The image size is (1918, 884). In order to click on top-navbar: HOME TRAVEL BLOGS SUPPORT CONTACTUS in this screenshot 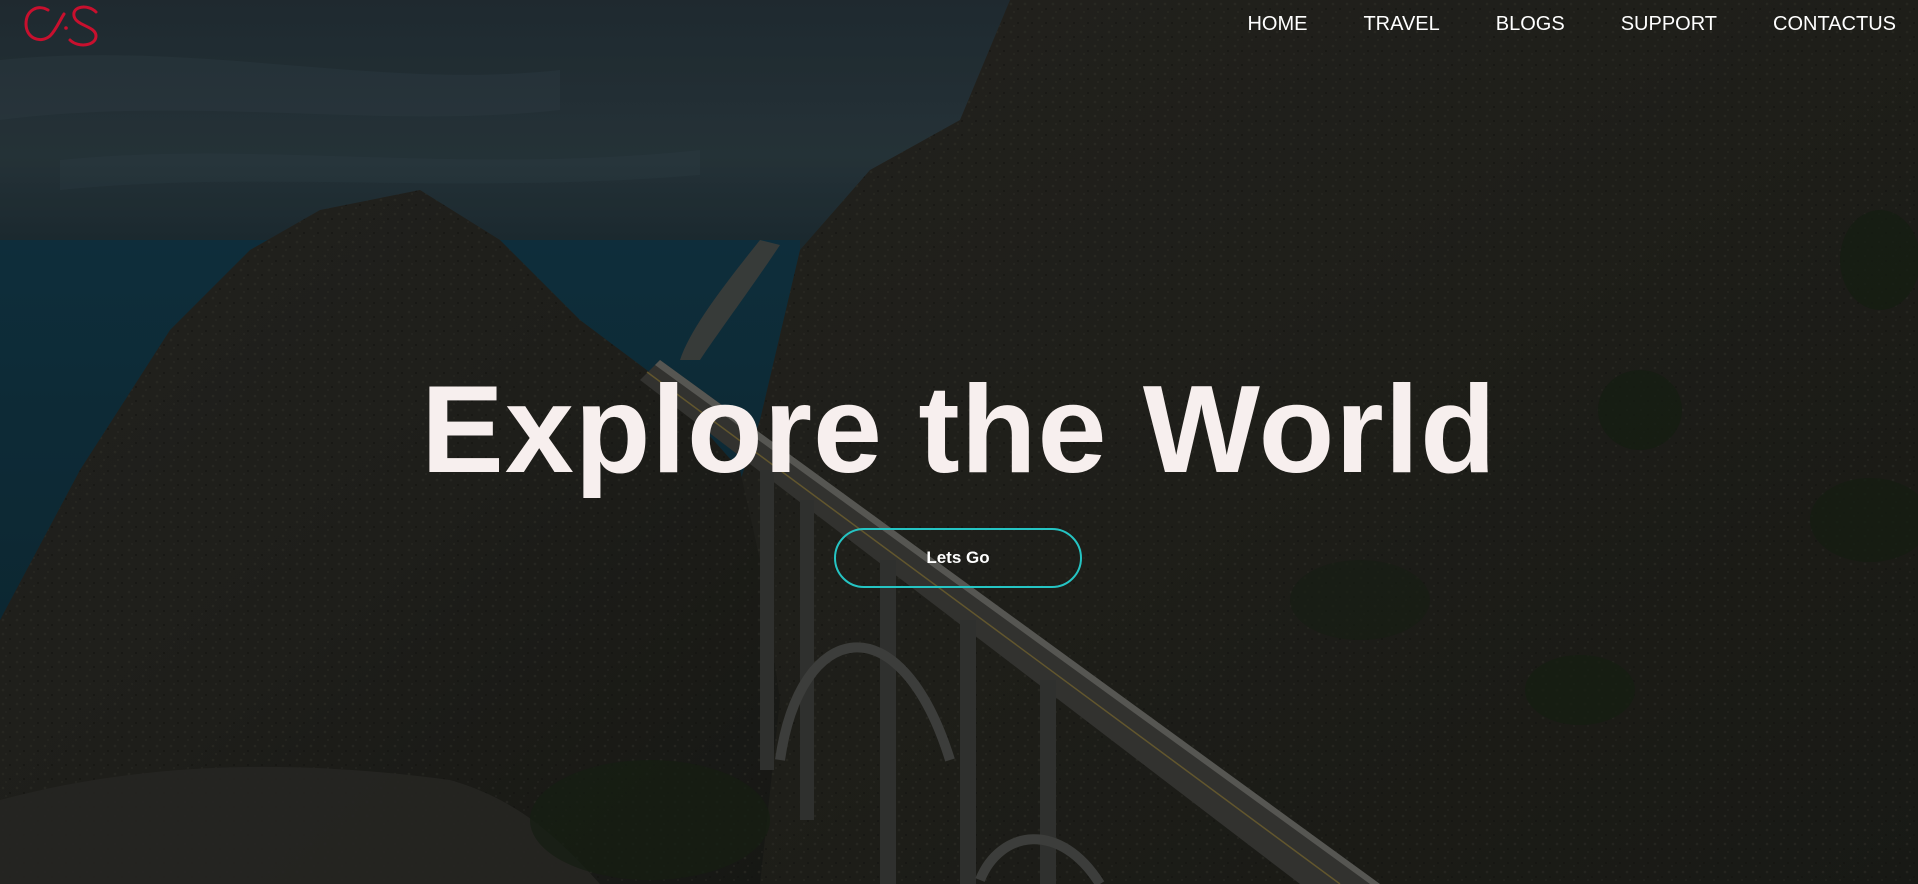, I will do `click(959, 24)`.